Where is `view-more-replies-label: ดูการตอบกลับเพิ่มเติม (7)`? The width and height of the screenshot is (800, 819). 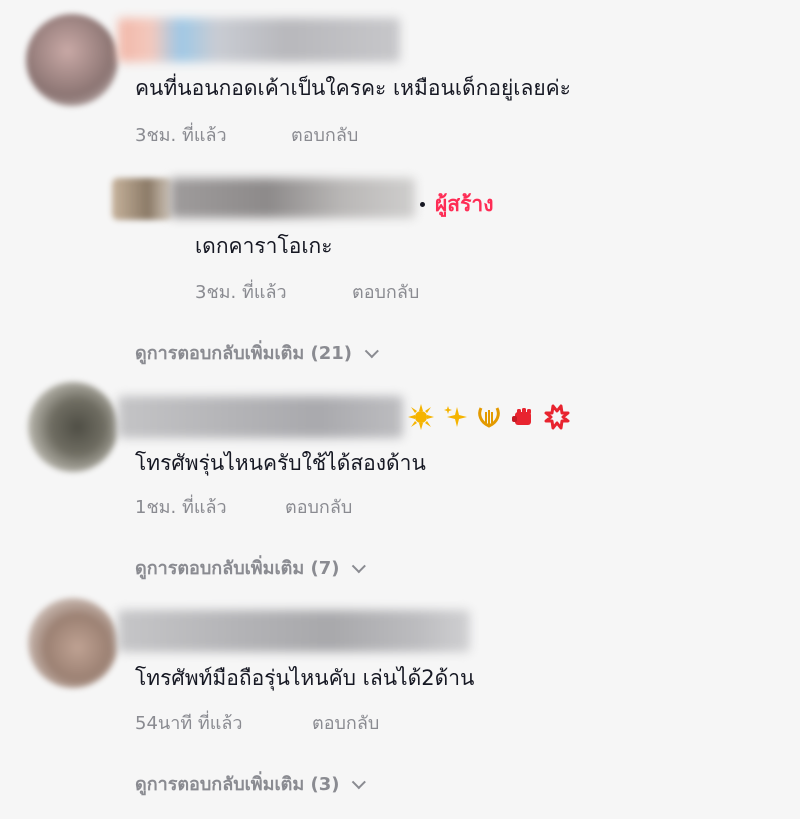
view-more-replies-label: ดูการตอบกลับเพิ่มเติม (7) is located at coordinates (237, 568).